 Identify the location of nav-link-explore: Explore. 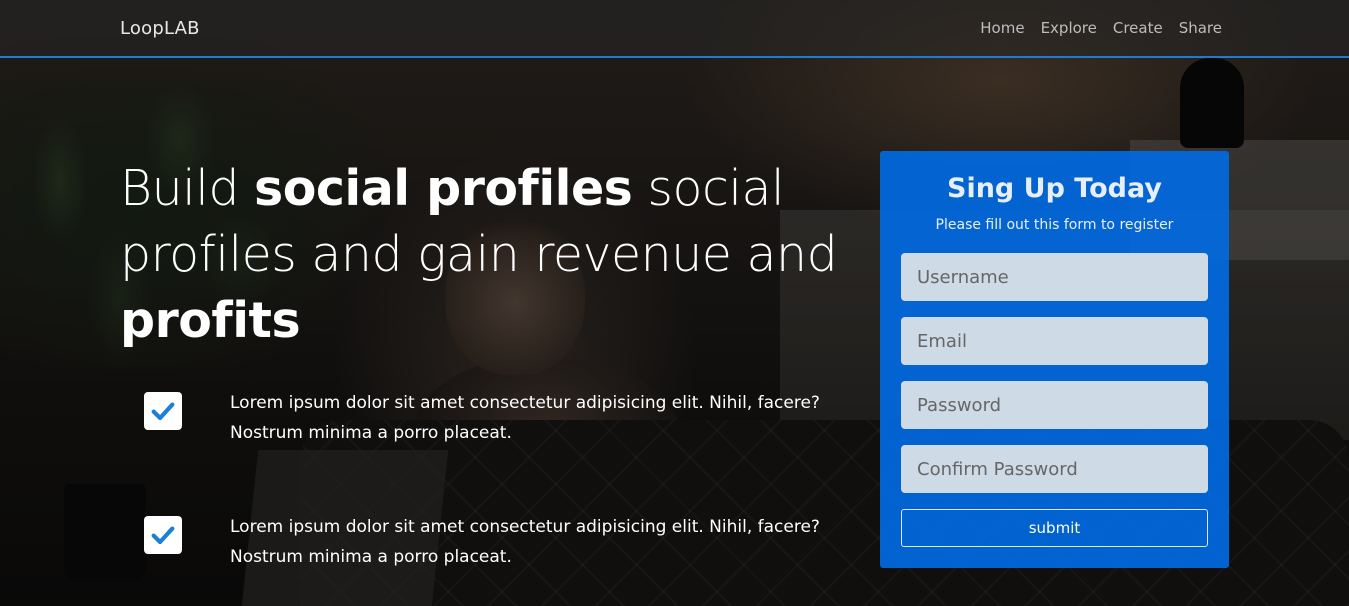
(1069, 28).